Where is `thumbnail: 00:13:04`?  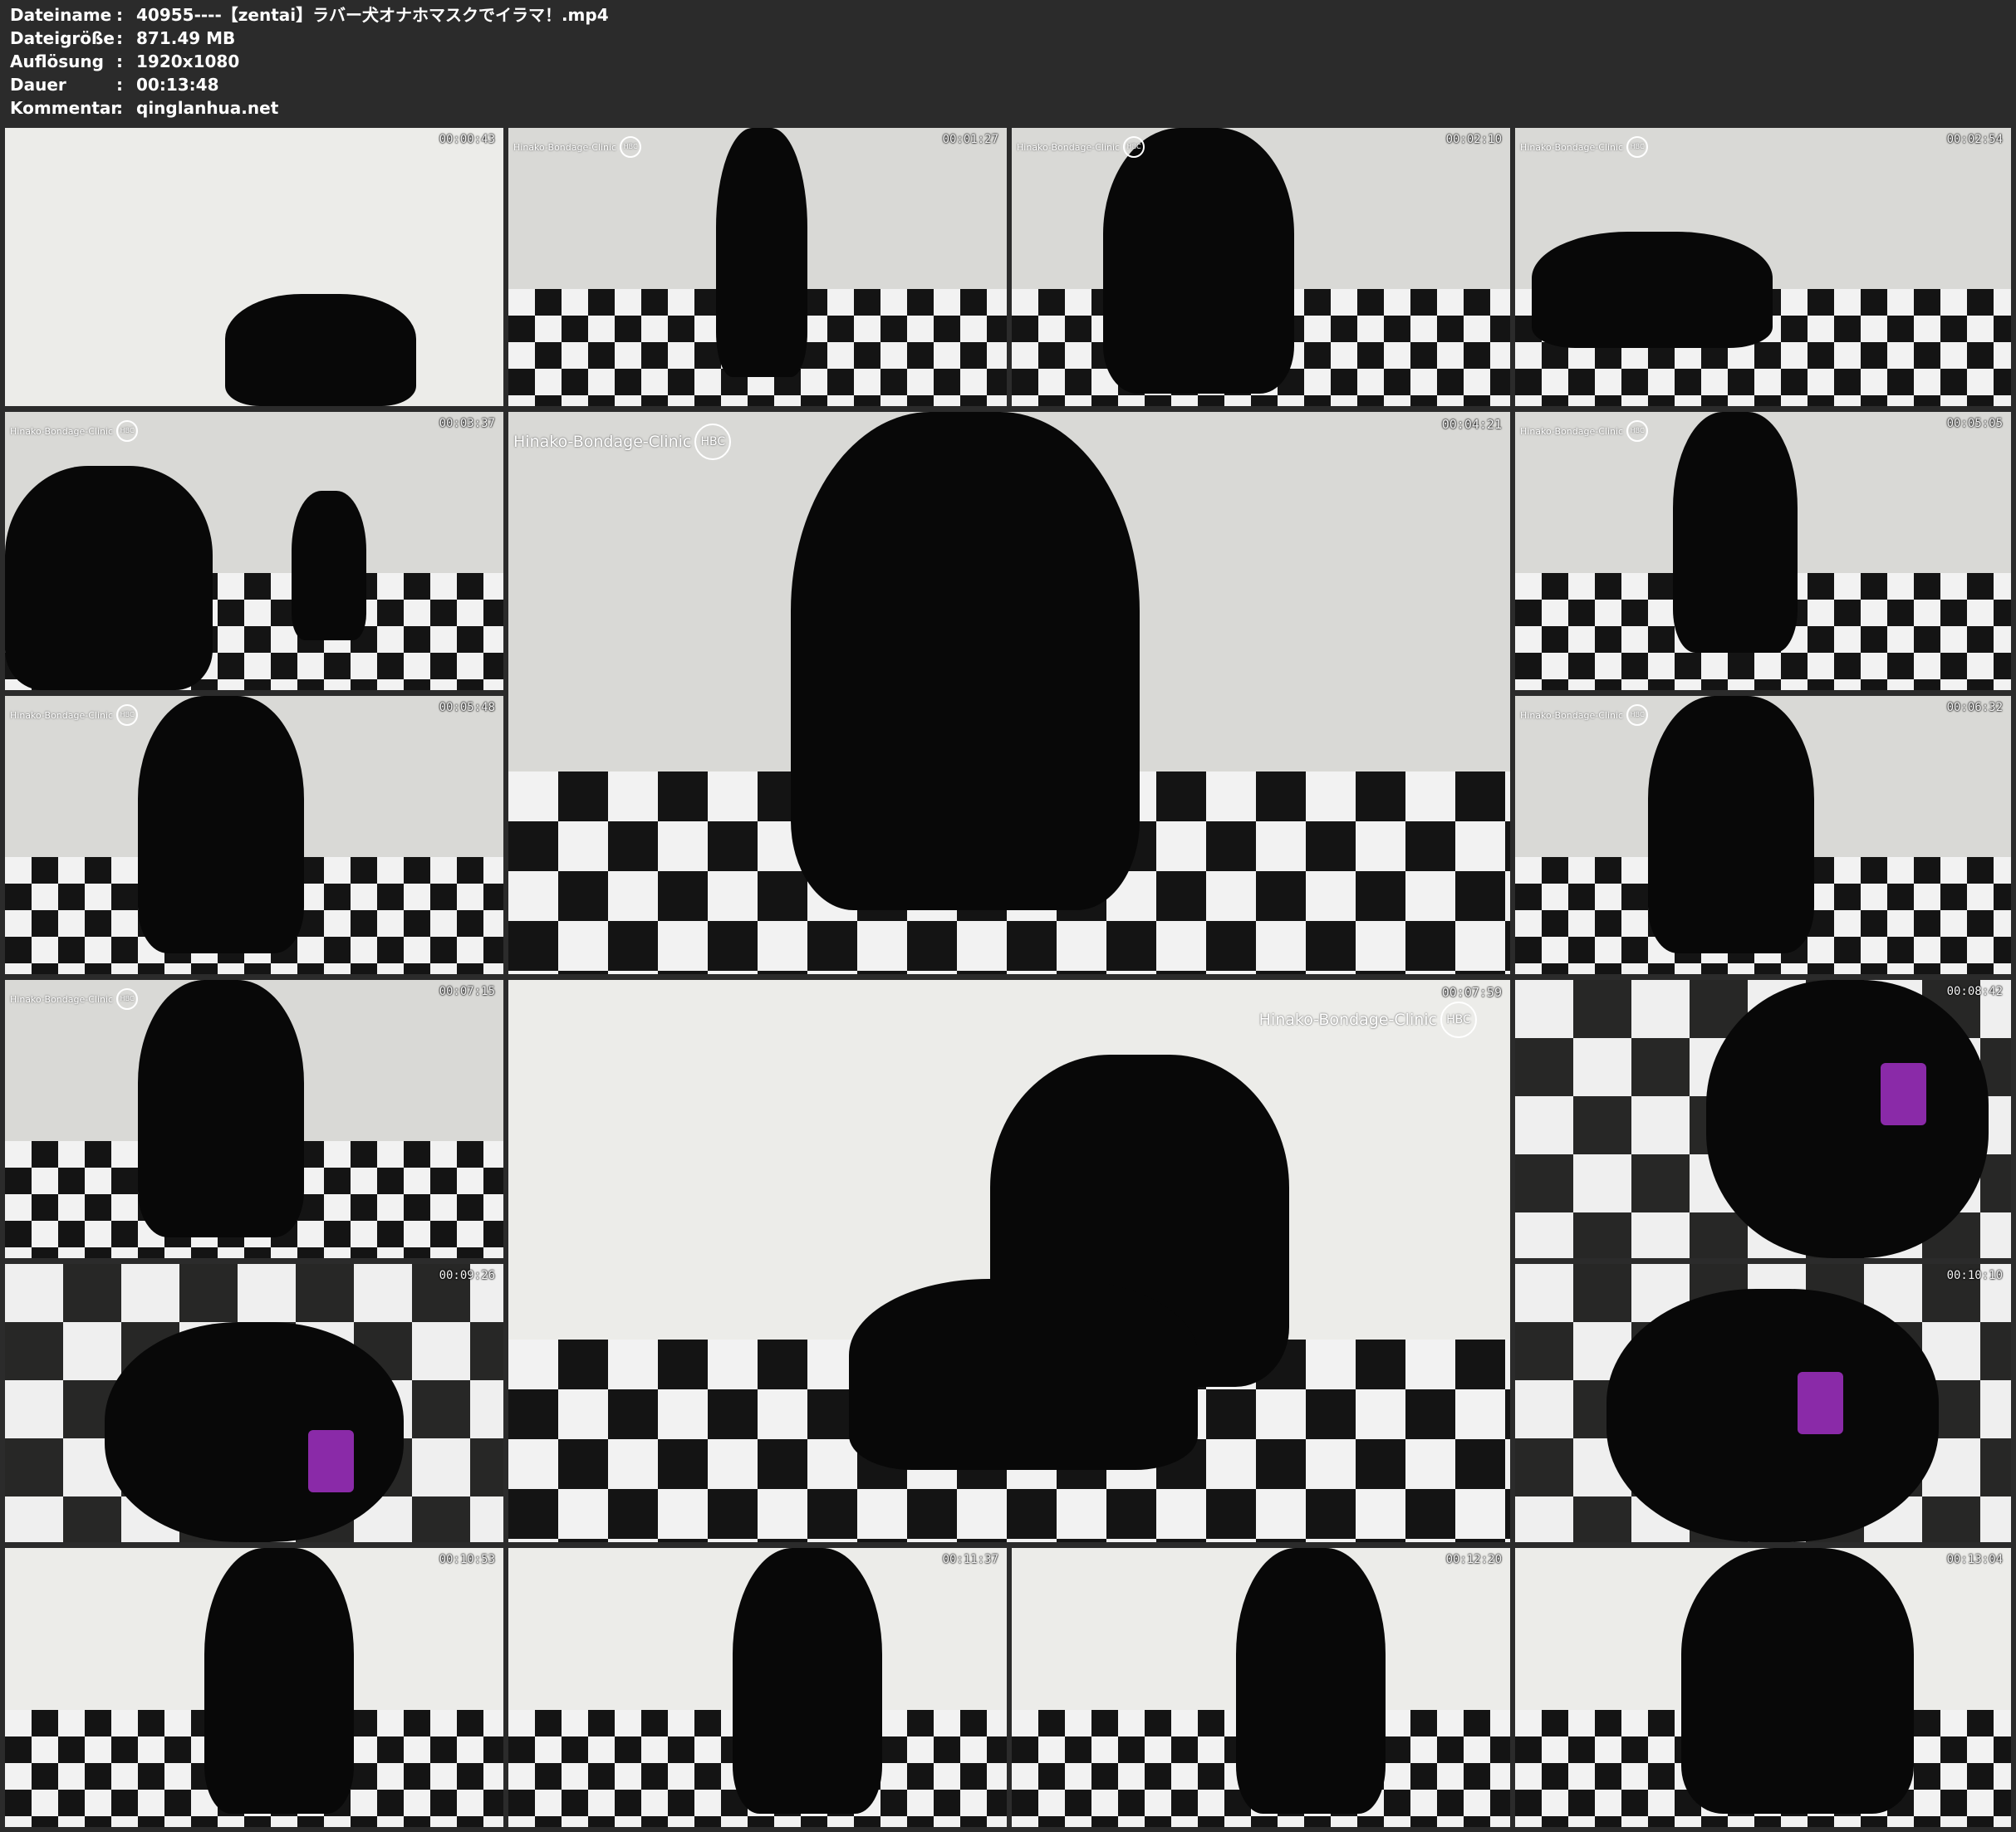
thumbnail: 00:13:04 is located at coordinates (1763, 1687).